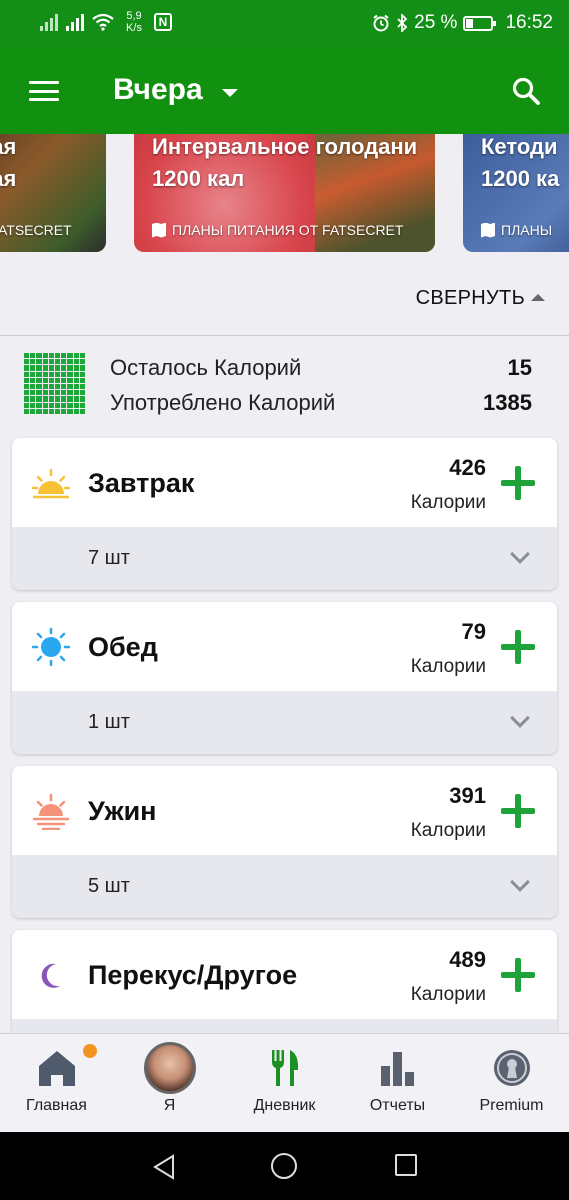  Describe the element at coordinates (53, 193) in the screenshot. I see `meal-plan-card: вая ная T FATSECRET` at that location.